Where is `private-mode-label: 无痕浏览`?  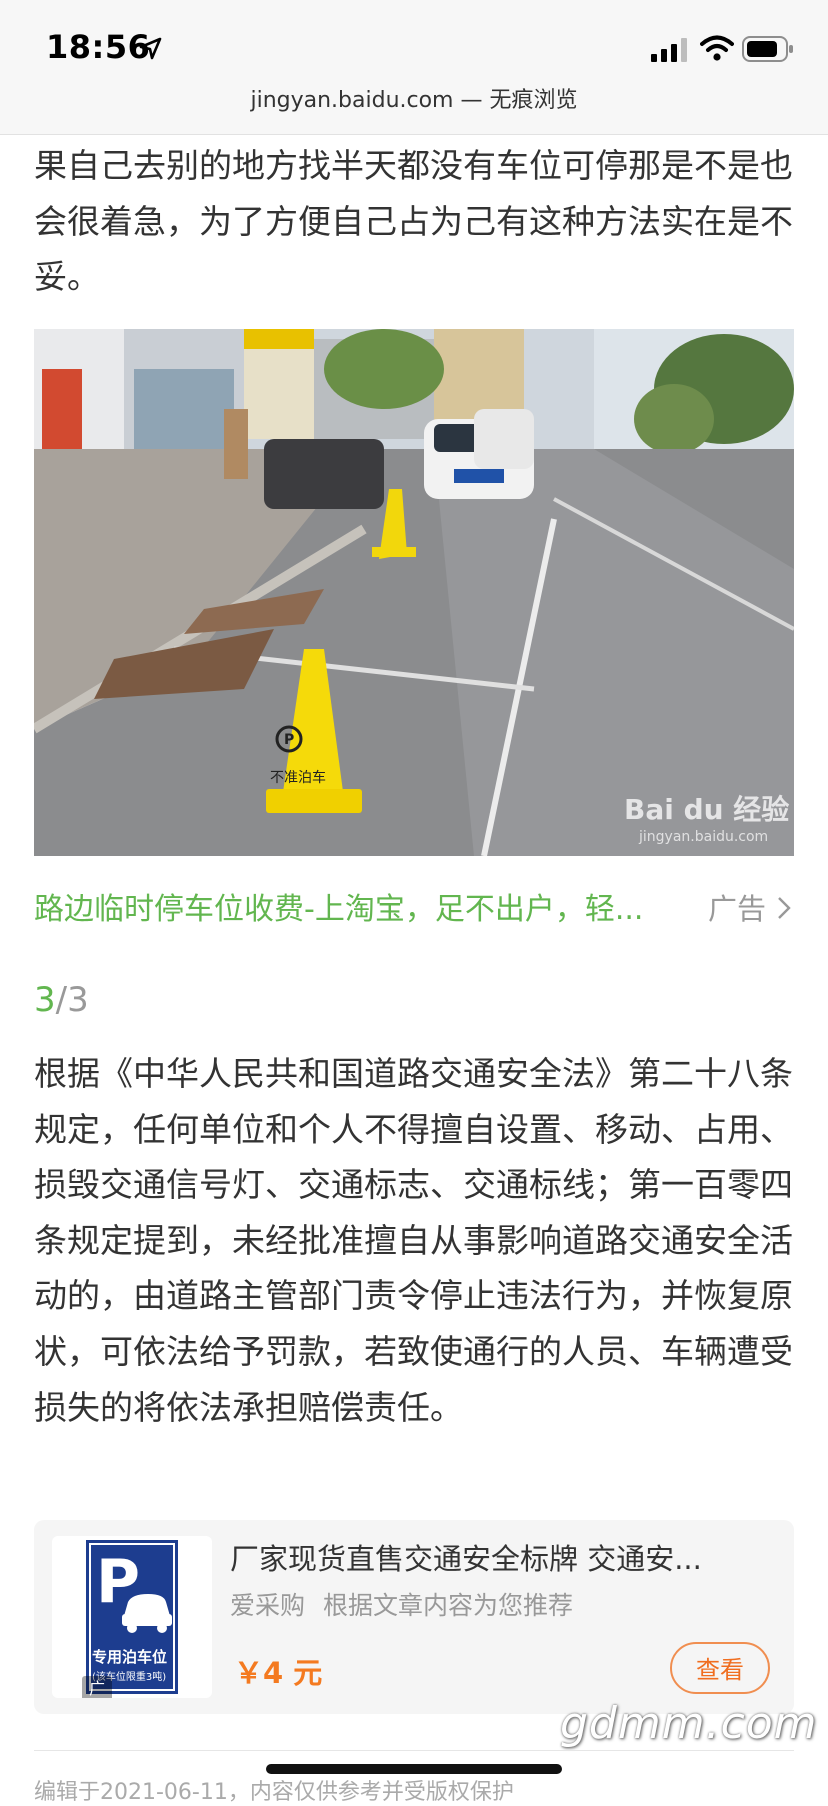 private-mode-label: 无痕浏览 is located at coordinates (533, 100).